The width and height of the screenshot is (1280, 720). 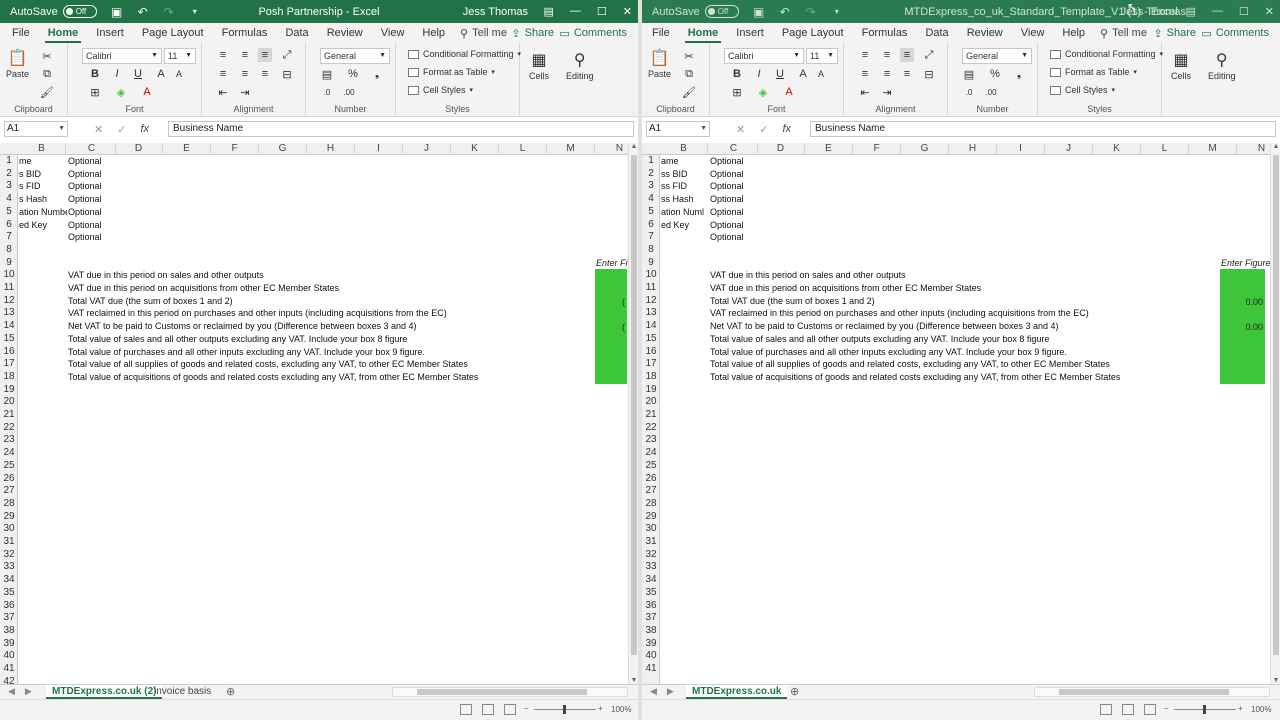 What do you see at coordinates (737, 692) in the screenshot?
I see `sheet-tab-mtdexpress: MTDExpress.co.uk` at bounding box center [737, 692].